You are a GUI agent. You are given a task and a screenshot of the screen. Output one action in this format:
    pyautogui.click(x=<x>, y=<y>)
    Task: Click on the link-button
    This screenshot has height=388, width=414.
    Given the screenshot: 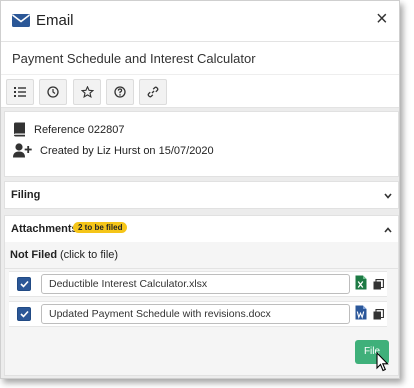 What is the action you would take?
    pyautogui.click(x=153, y=92)
    